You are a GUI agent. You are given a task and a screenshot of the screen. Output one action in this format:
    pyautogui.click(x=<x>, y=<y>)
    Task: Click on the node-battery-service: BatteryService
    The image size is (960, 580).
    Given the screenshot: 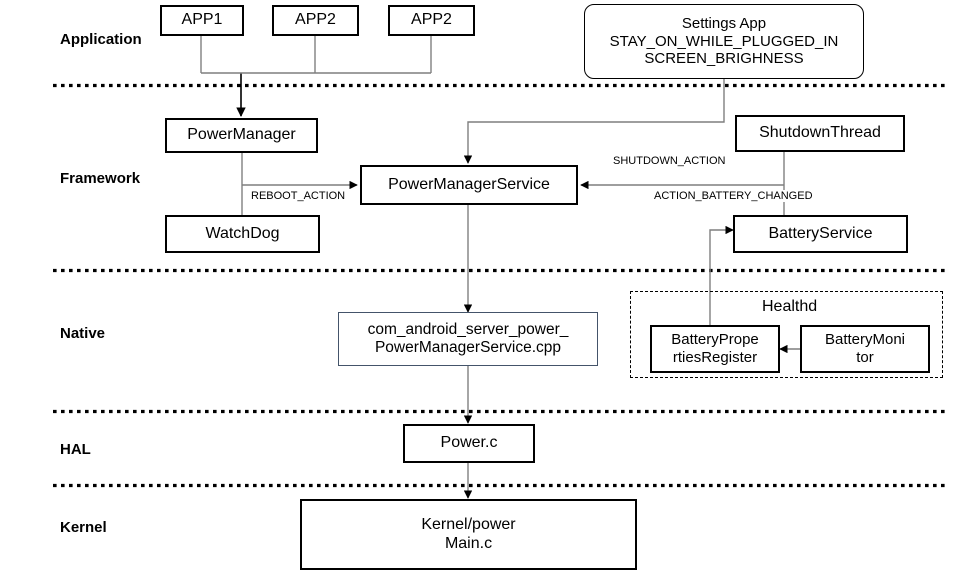 What is the action you would take?
    pyautogui.click(x=820, y=234)
    